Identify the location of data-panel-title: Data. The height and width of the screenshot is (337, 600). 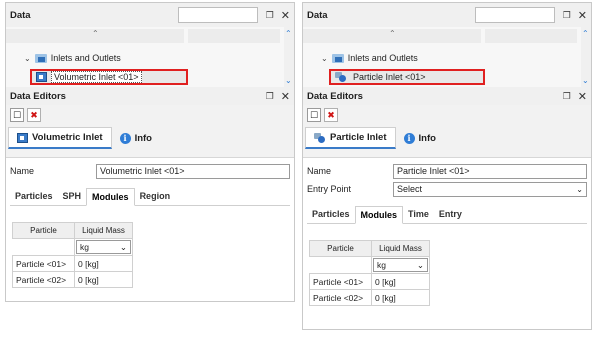
(317, 15).